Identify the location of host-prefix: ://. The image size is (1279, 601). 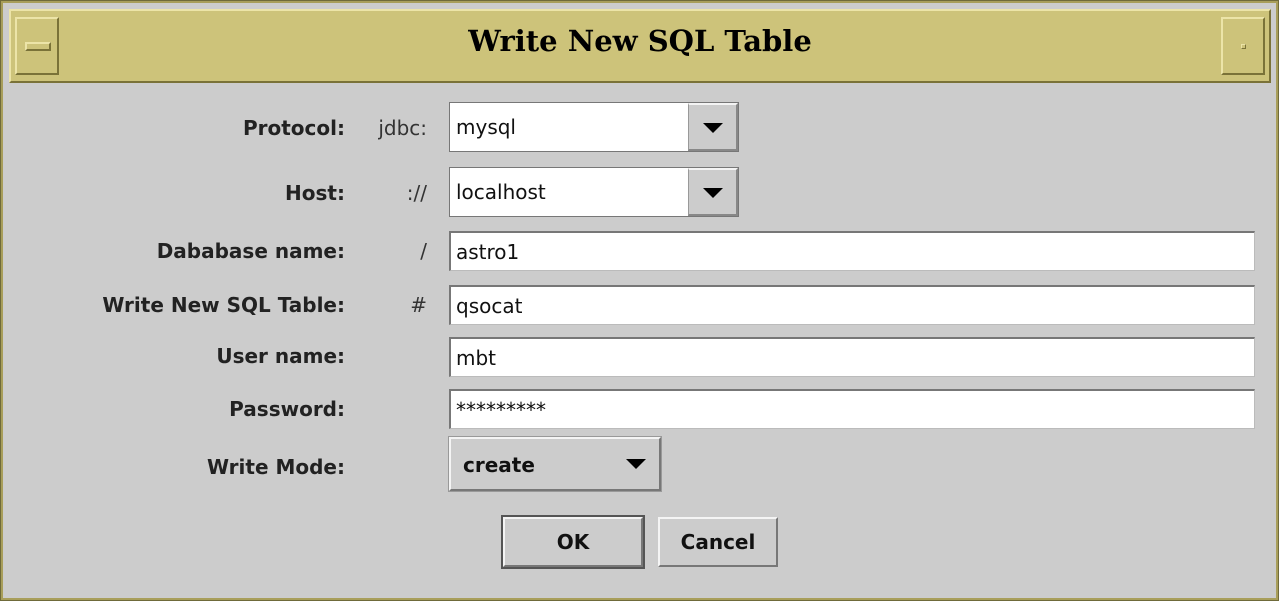
(416, 193).